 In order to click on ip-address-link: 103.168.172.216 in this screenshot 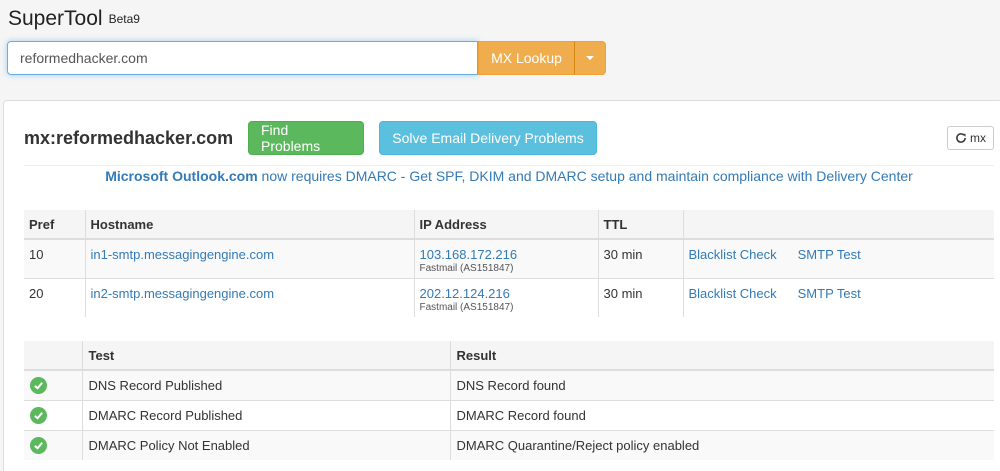, I will do `click(506, 254)`.